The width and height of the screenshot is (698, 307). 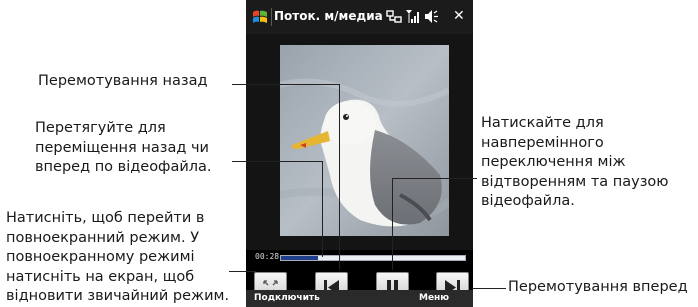 I want to click on leader-pause-v, so click(x=392, y=224).